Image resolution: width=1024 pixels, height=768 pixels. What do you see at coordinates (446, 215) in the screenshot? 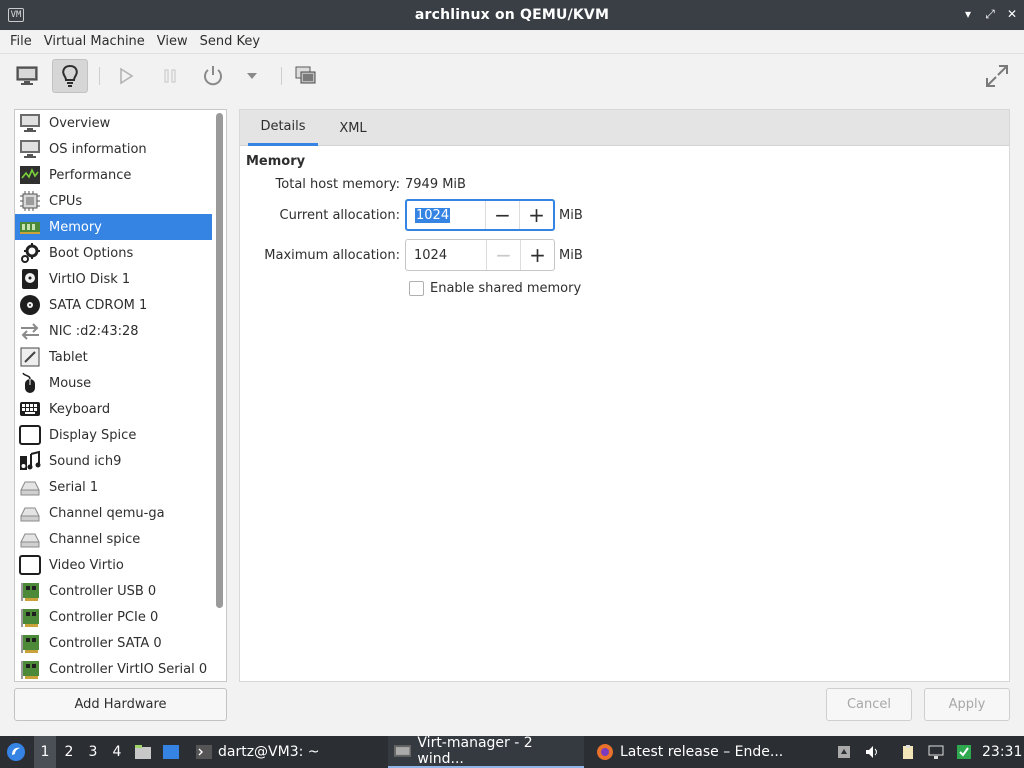
I see `current-allocation-input: 1024` at bounding box center [446, 215].